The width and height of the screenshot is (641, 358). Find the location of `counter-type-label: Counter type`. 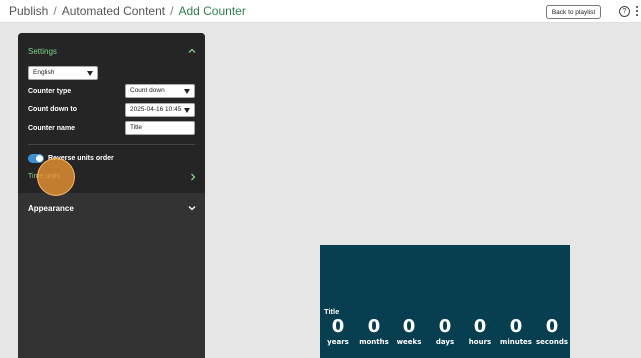

counter-type-label: Counter type is located at coordinates (50, 91).